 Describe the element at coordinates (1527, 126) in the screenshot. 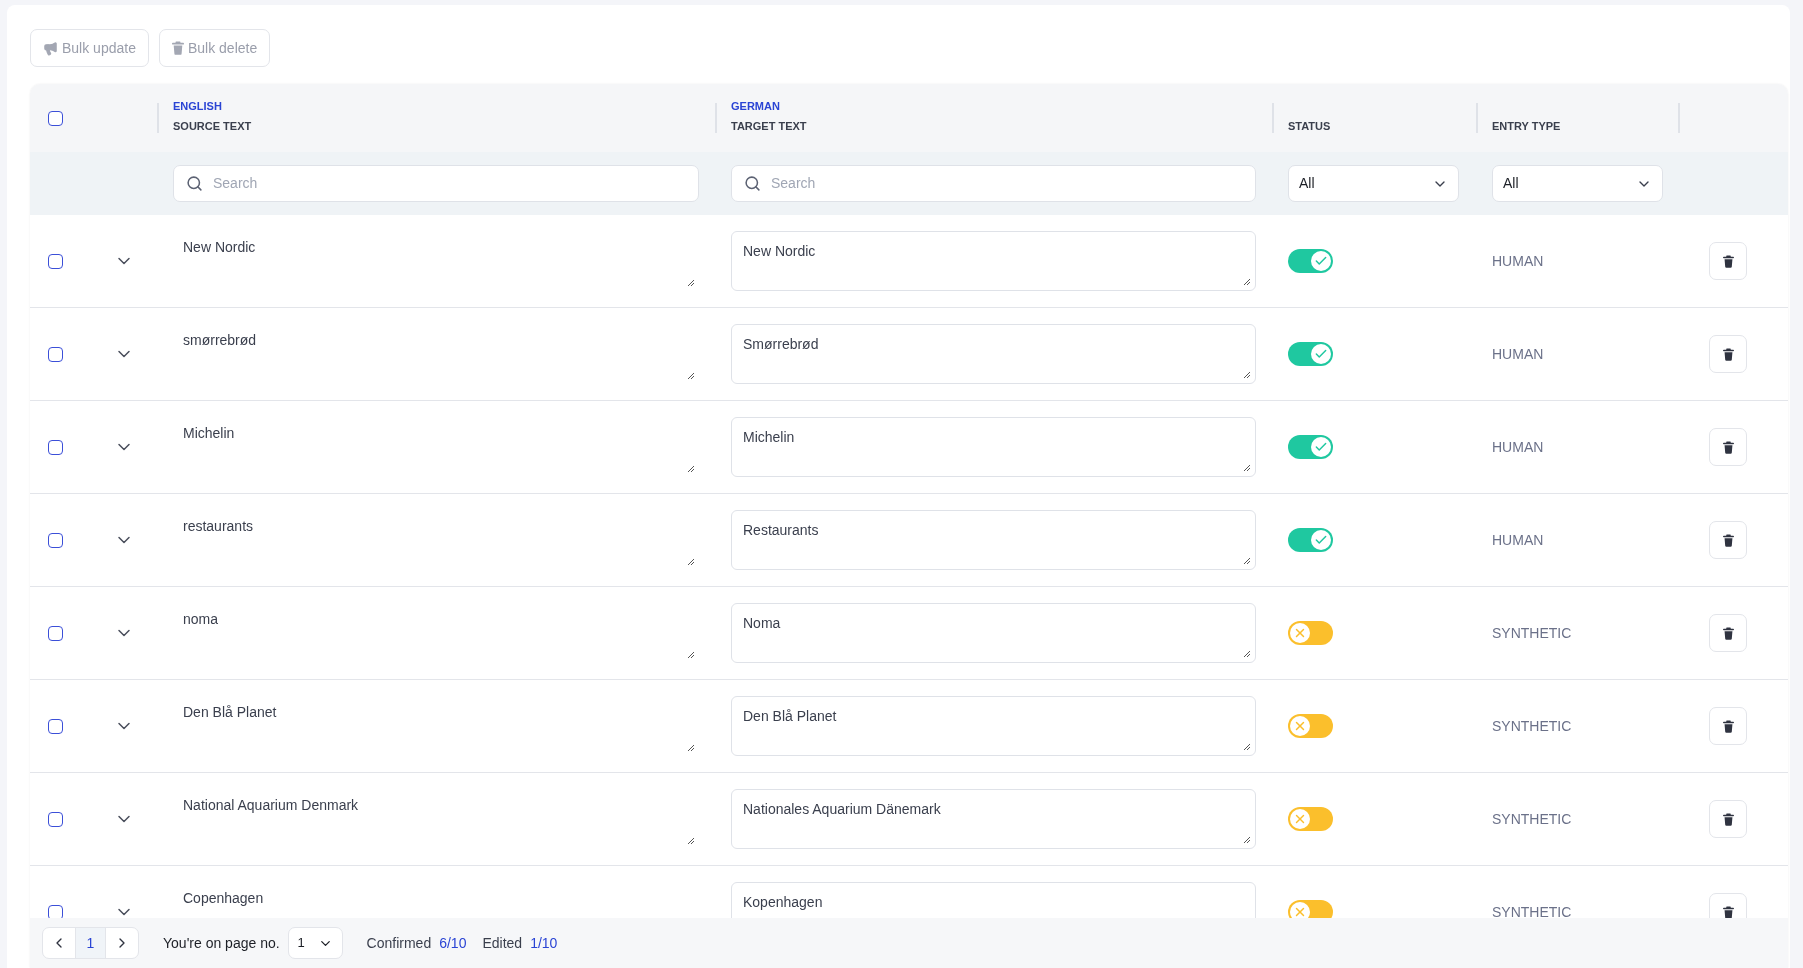

I see `column-header: ENTRY TYPE` at that location.